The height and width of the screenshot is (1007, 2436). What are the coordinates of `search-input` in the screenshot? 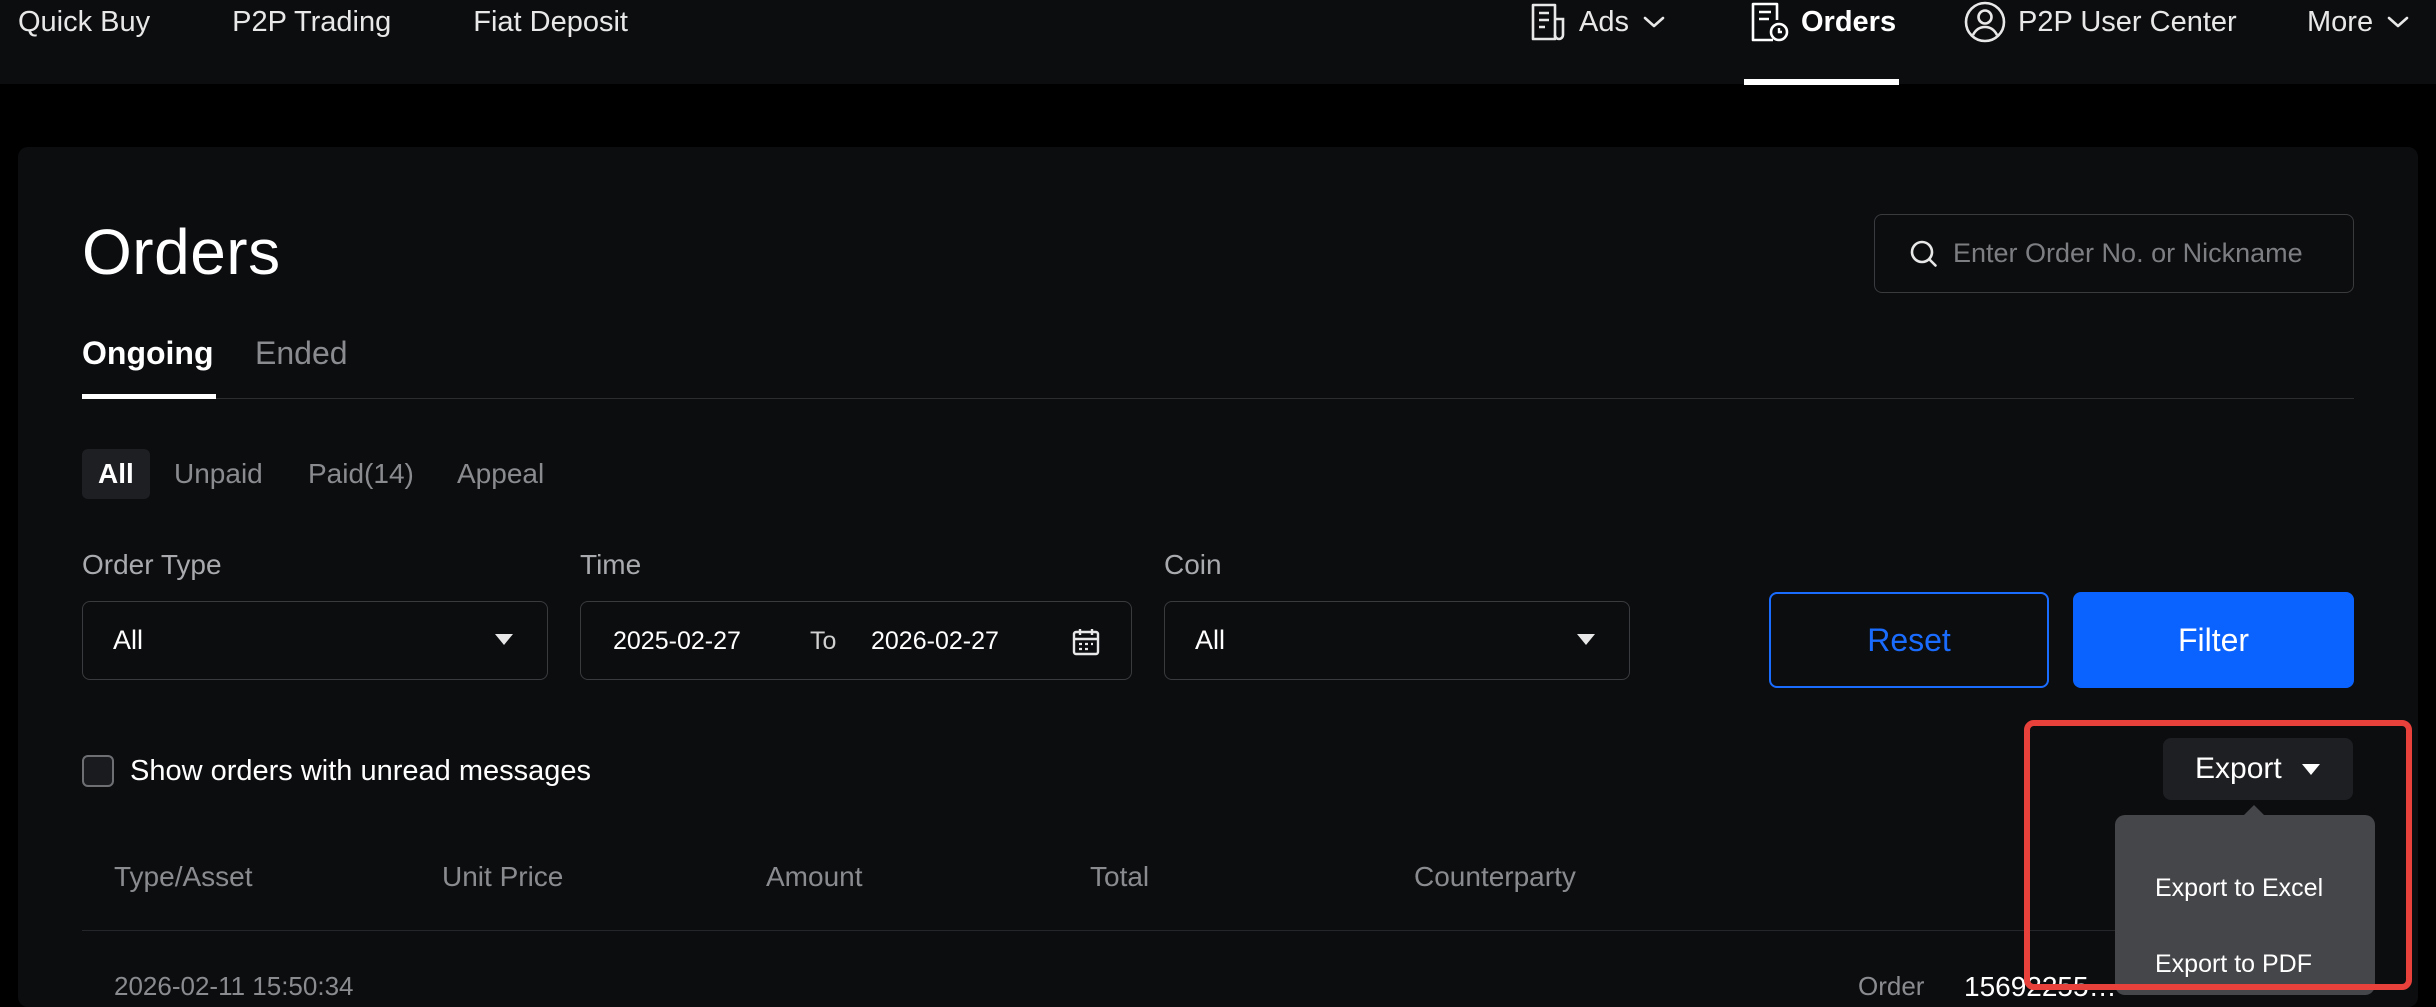 It's located at (2153, 253).